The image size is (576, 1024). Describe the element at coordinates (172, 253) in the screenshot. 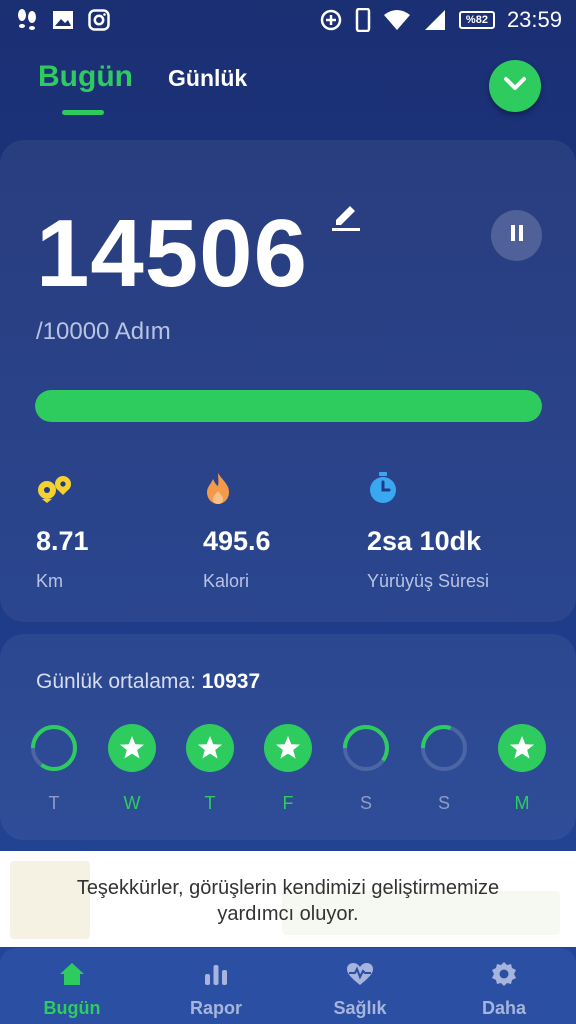

I see `step-count: 14506` at that location.